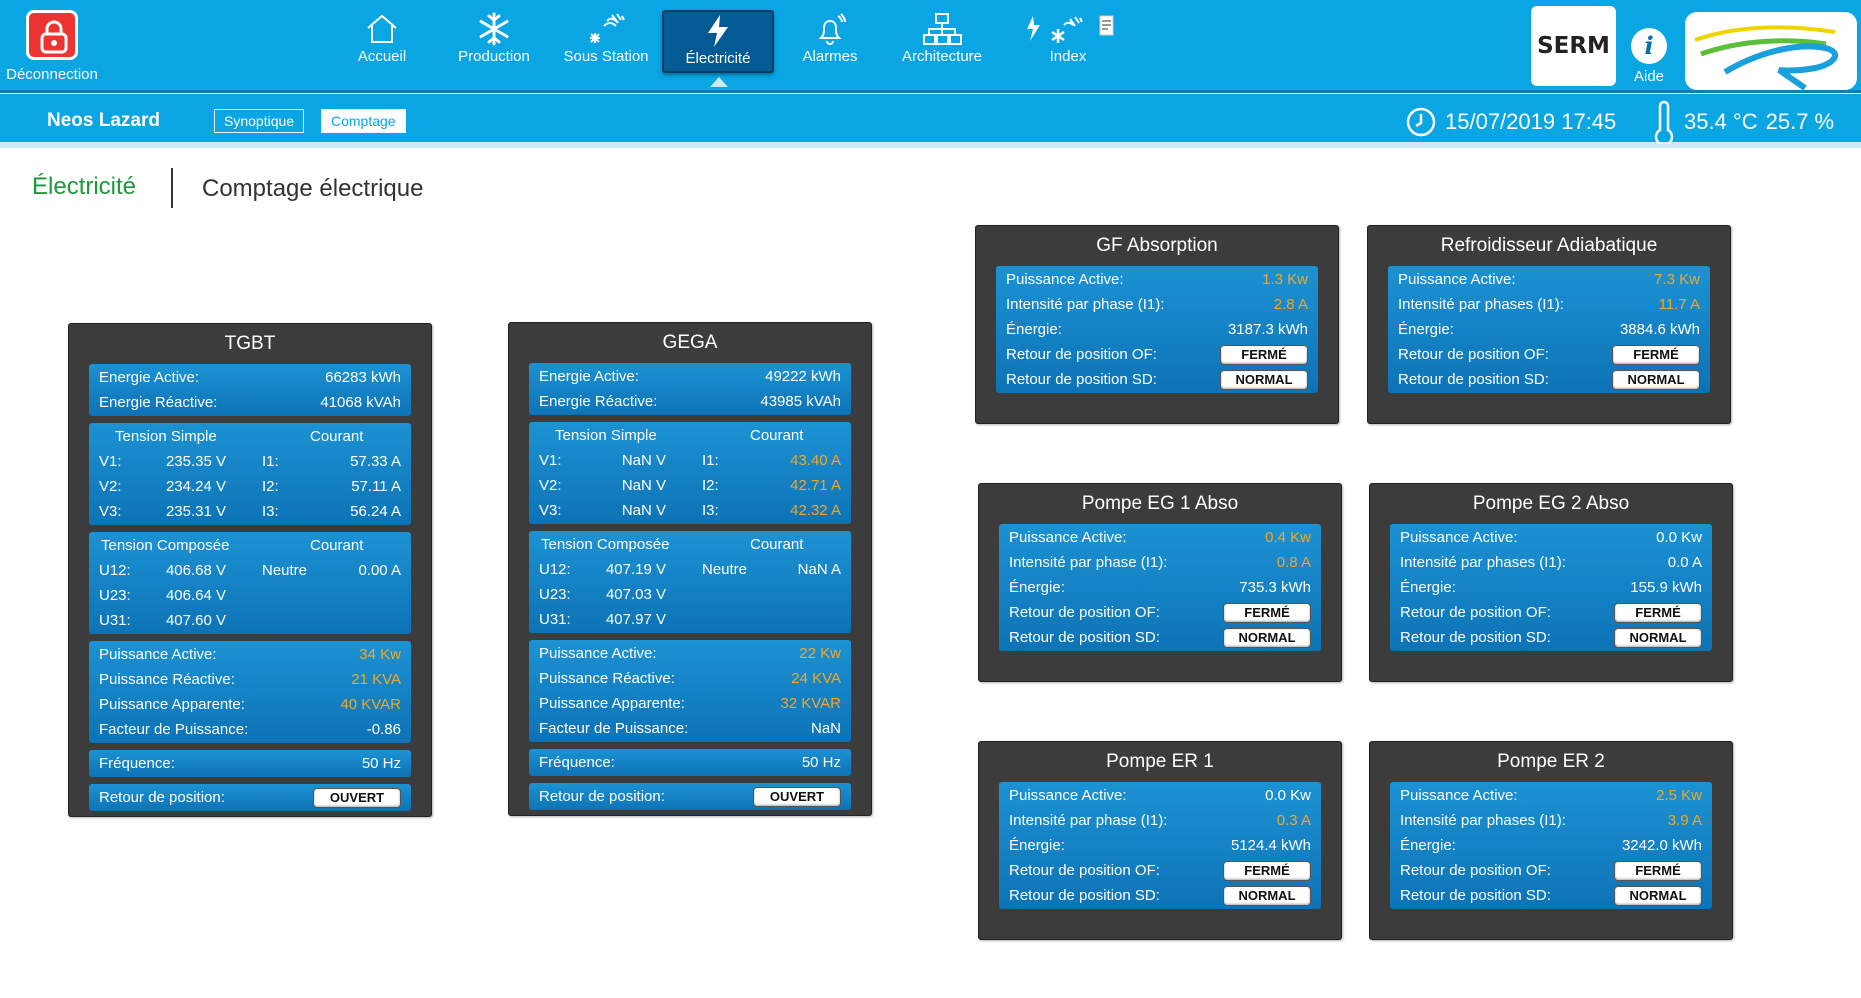 The height and width of the screenshot is (998, 1861). What do you see at coordinates (494, 41) in the screenshot?
I see `nav-production: Production` at bounding box center [494, 41].